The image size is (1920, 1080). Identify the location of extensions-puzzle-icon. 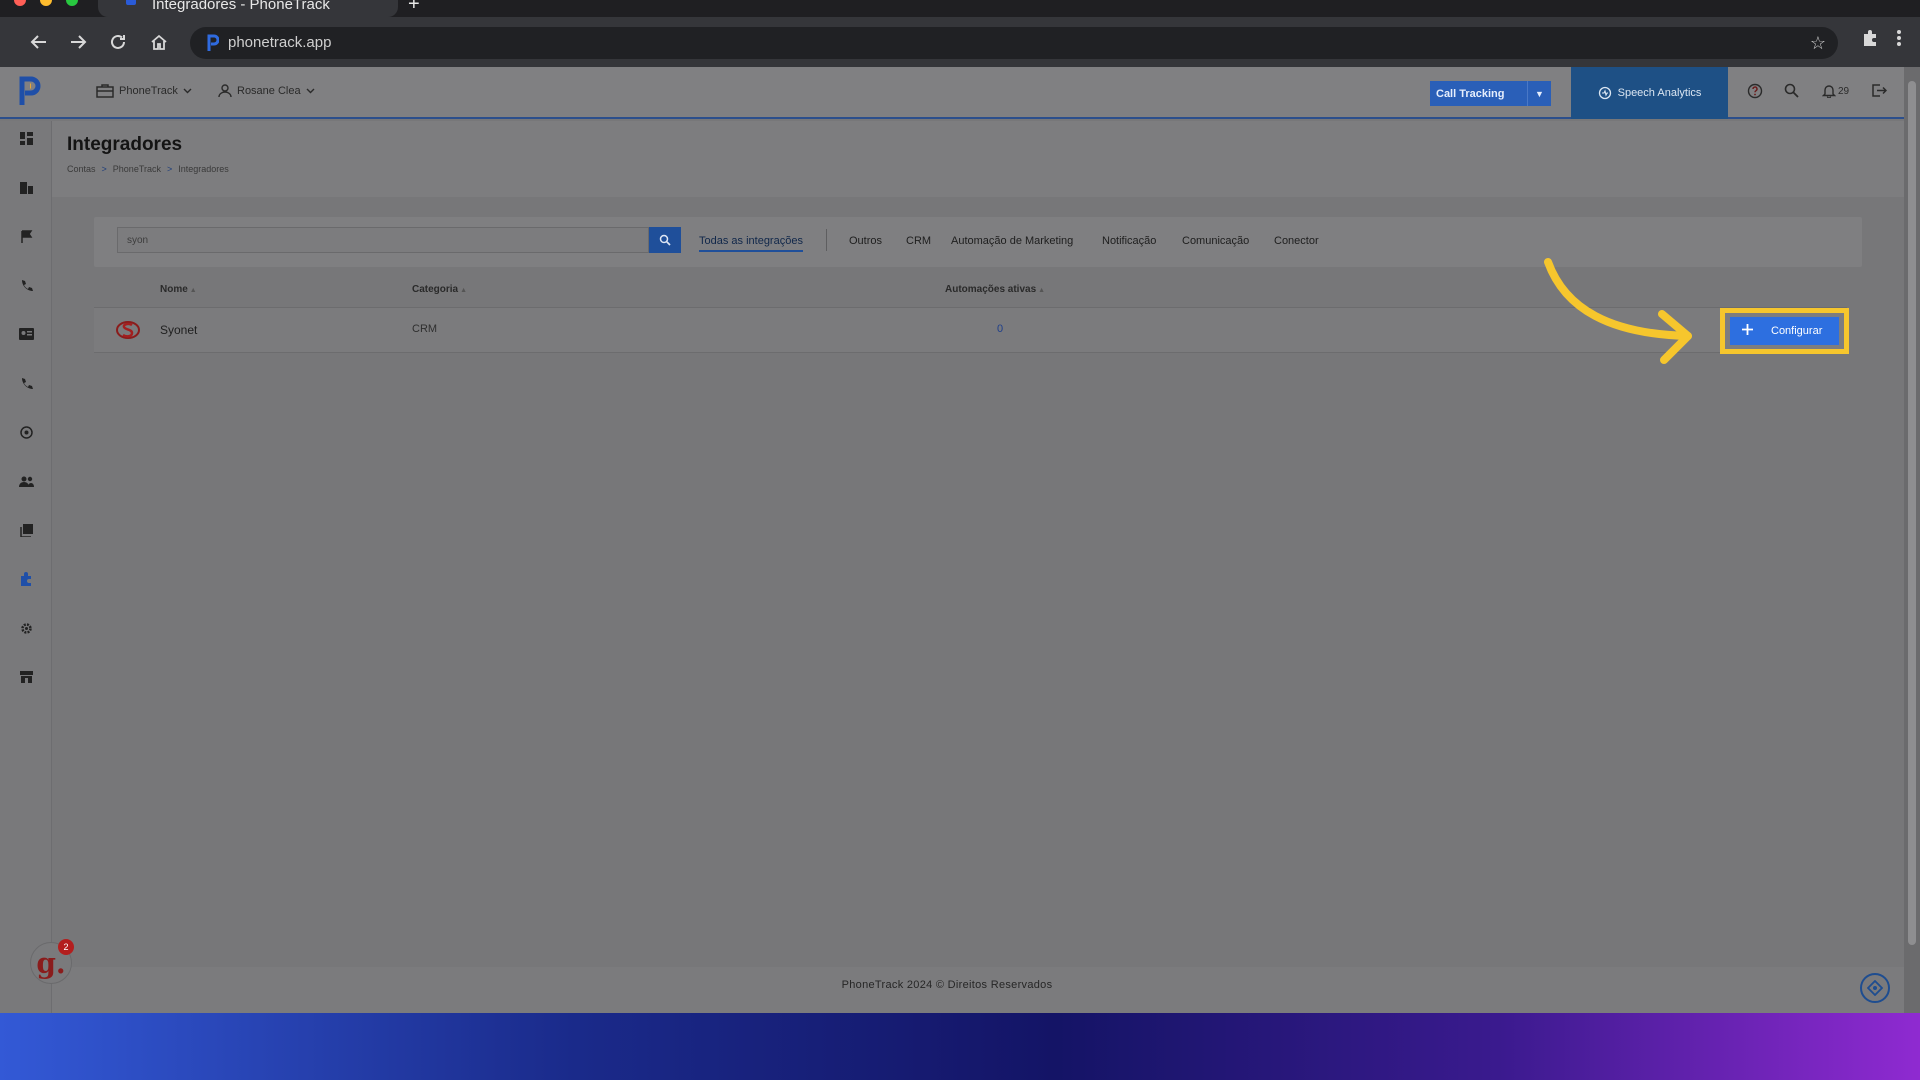
(1870, 41).